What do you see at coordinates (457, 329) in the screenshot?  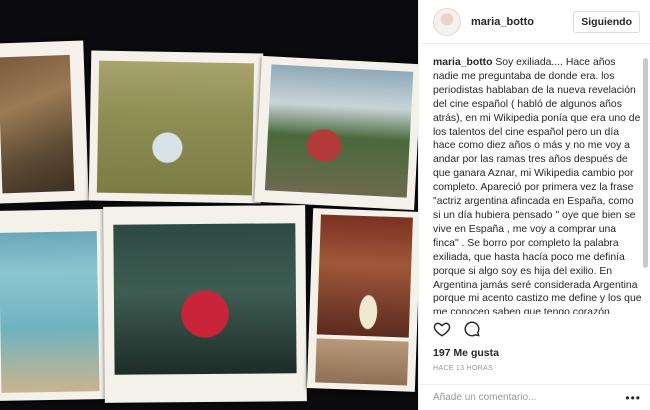 I see `action-bar` at bounding box center [457, 329].